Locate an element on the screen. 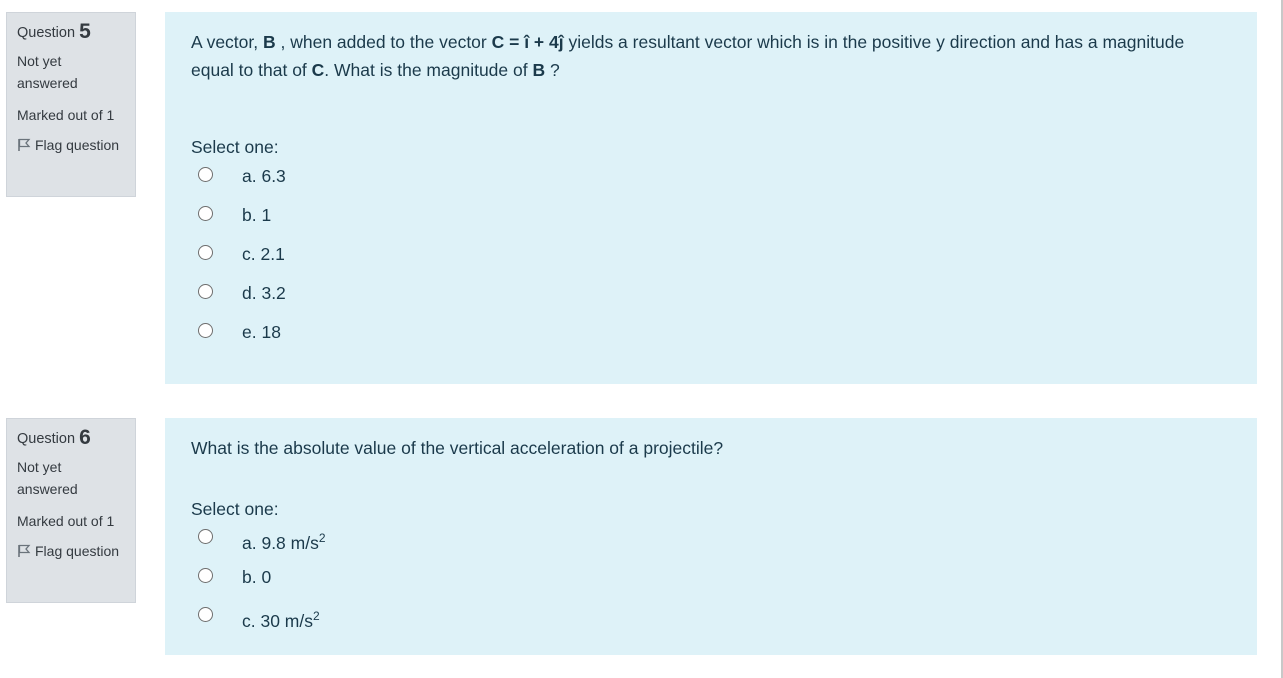 Image resolution: width=1283 pixels, height=678 pixels. answer-label: e. 18 is located at coordinates (261, 332).